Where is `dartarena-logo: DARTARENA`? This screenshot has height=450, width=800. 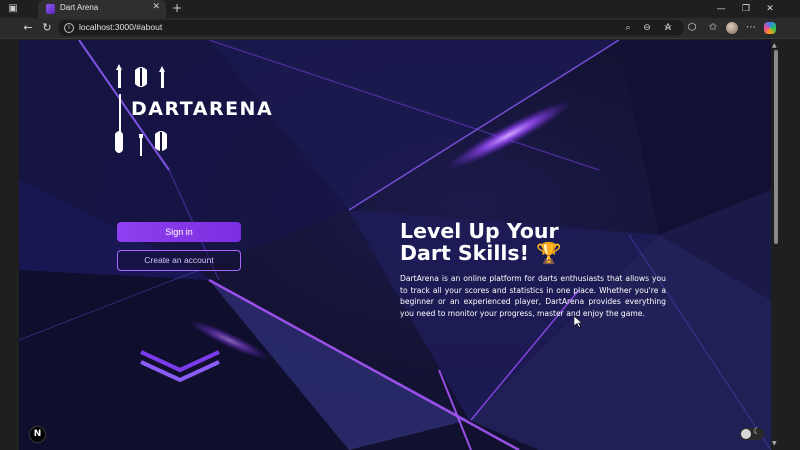 dartarena-logo: DARTARENA is located at coordinates (191, 113).